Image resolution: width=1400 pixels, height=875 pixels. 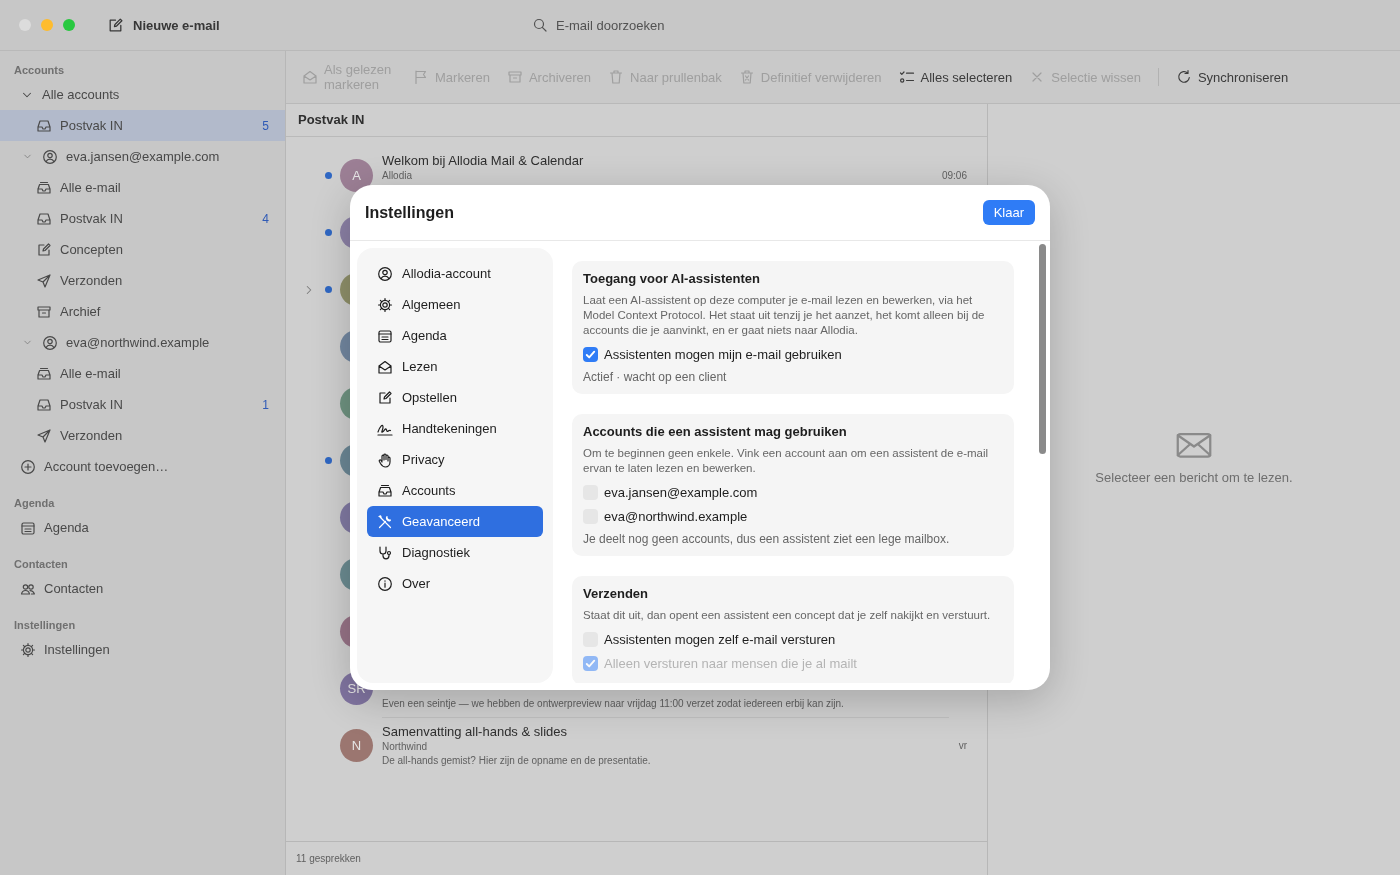 I want to click on message-sender: Northwind, so click(x=405, y=747).